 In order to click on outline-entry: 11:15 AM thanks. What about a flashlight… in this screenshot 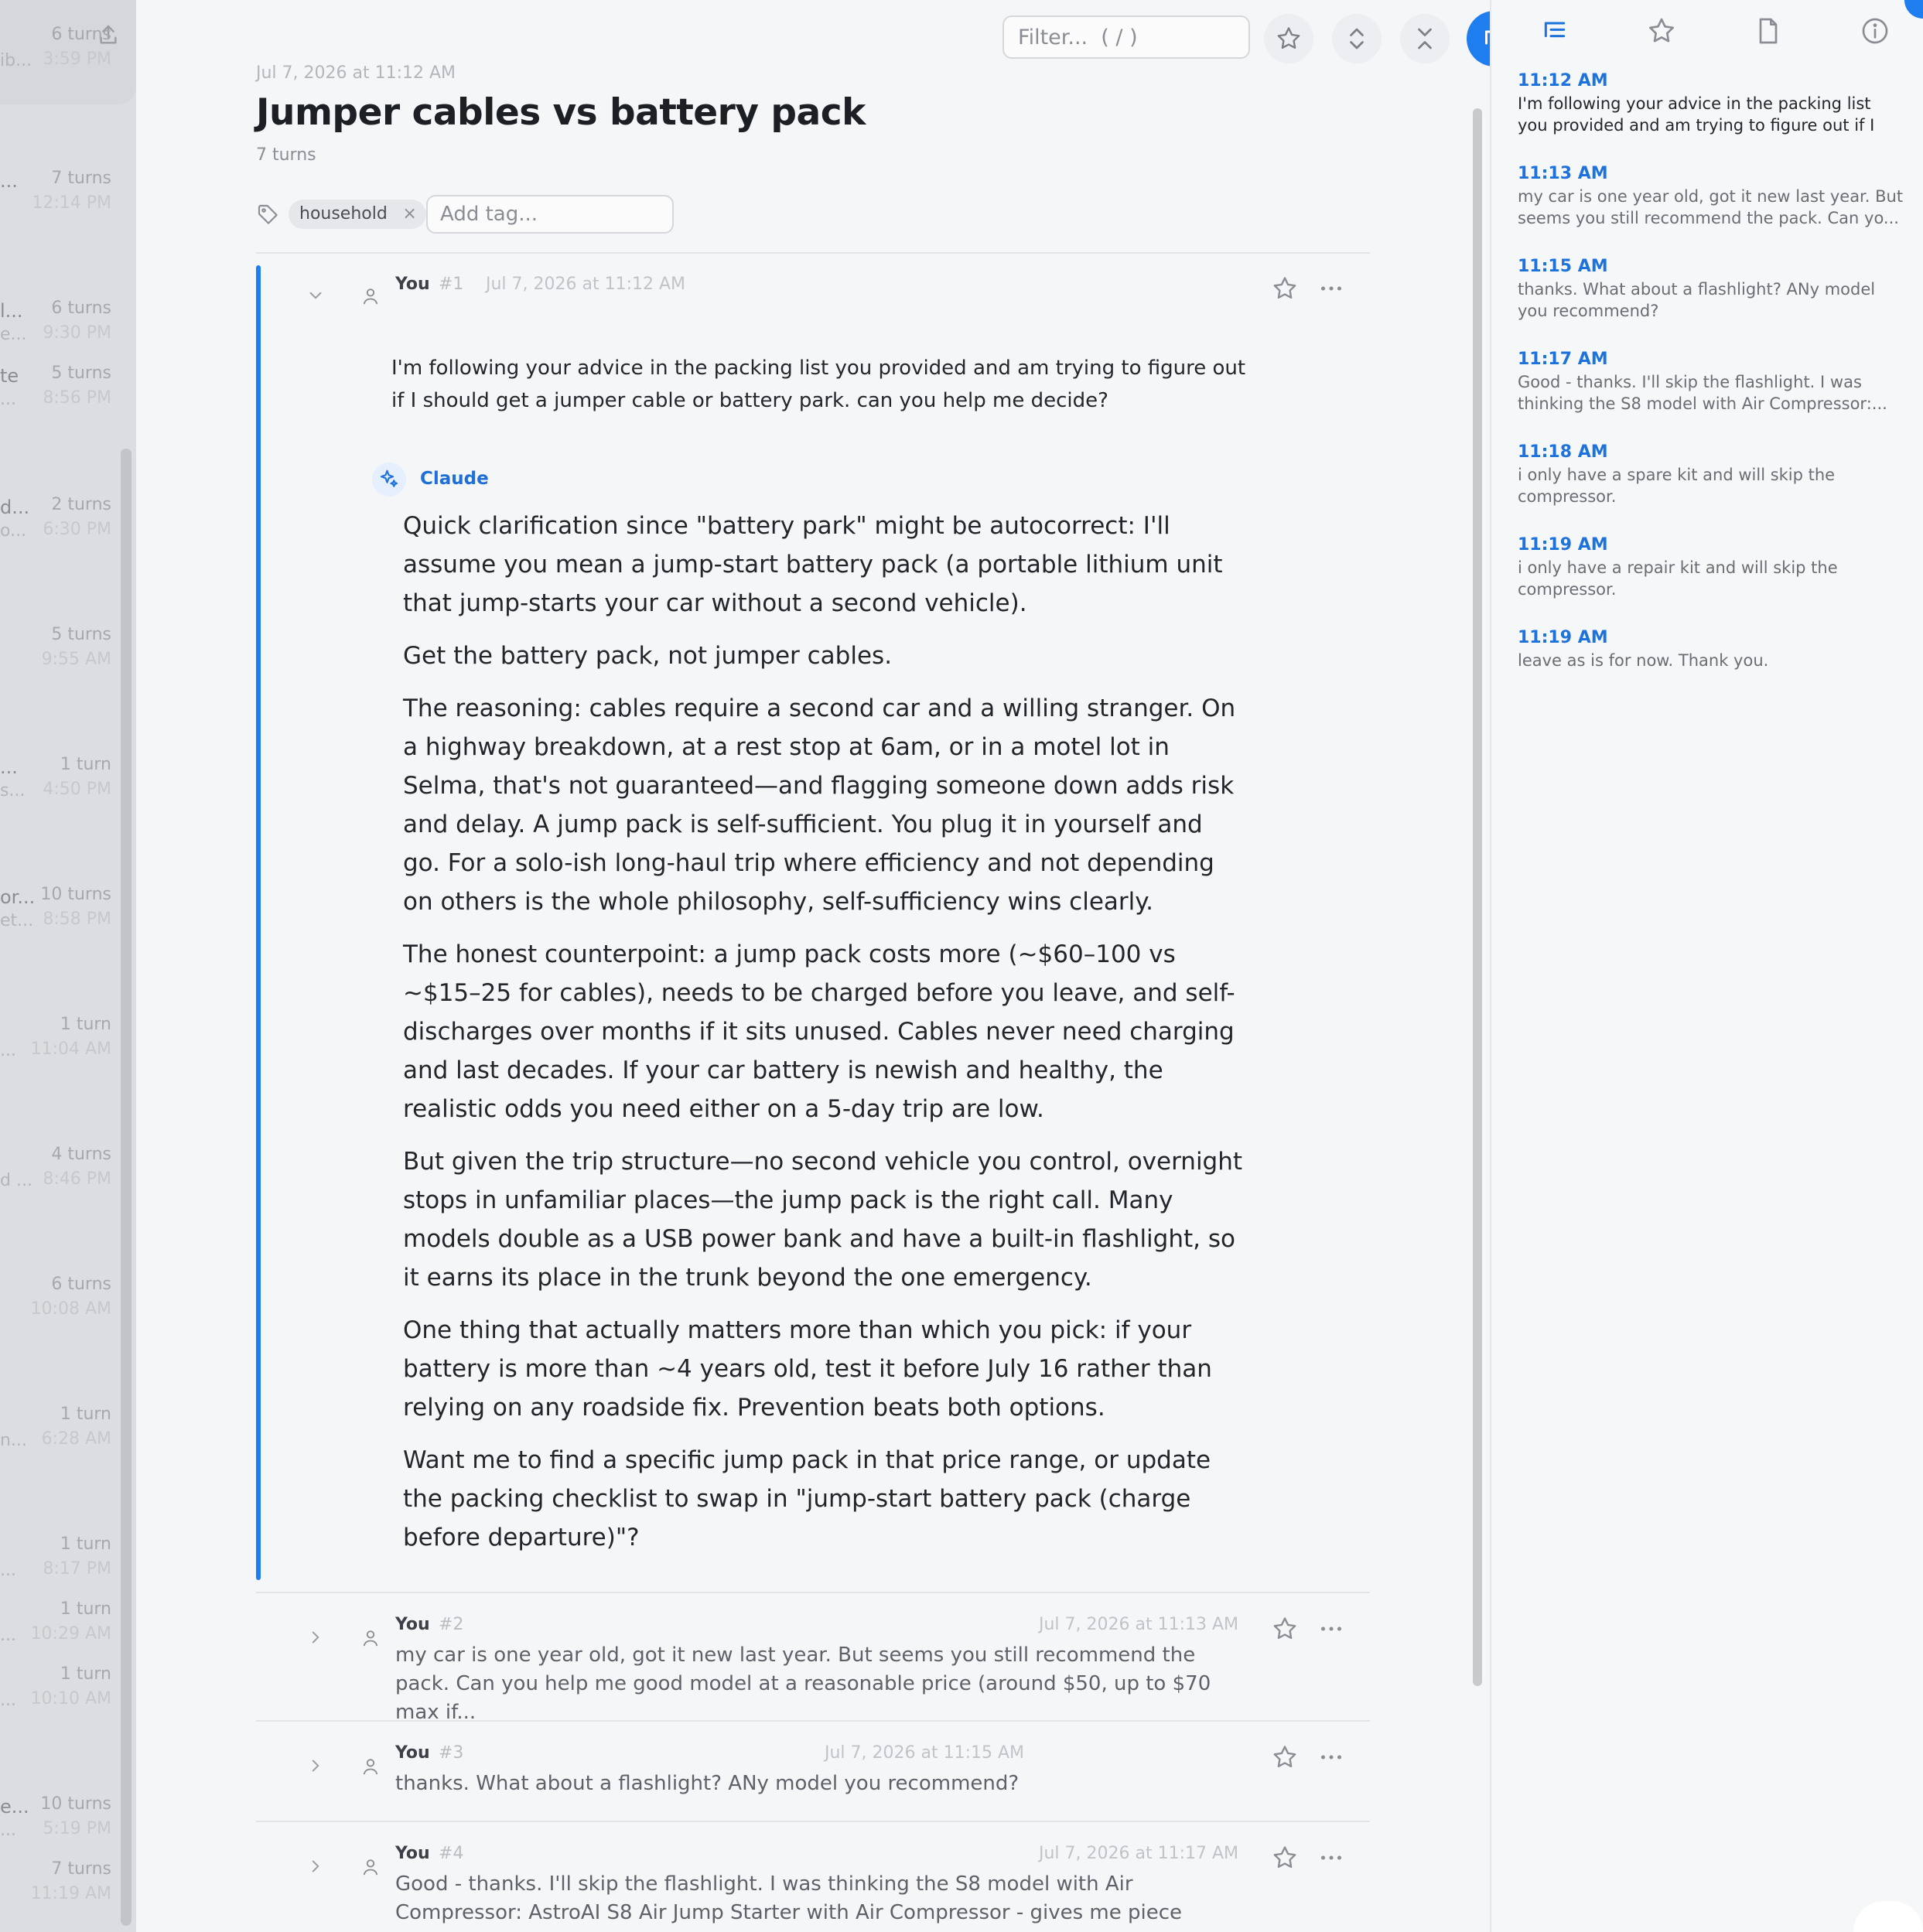, I will do `click(1711, 288)`.